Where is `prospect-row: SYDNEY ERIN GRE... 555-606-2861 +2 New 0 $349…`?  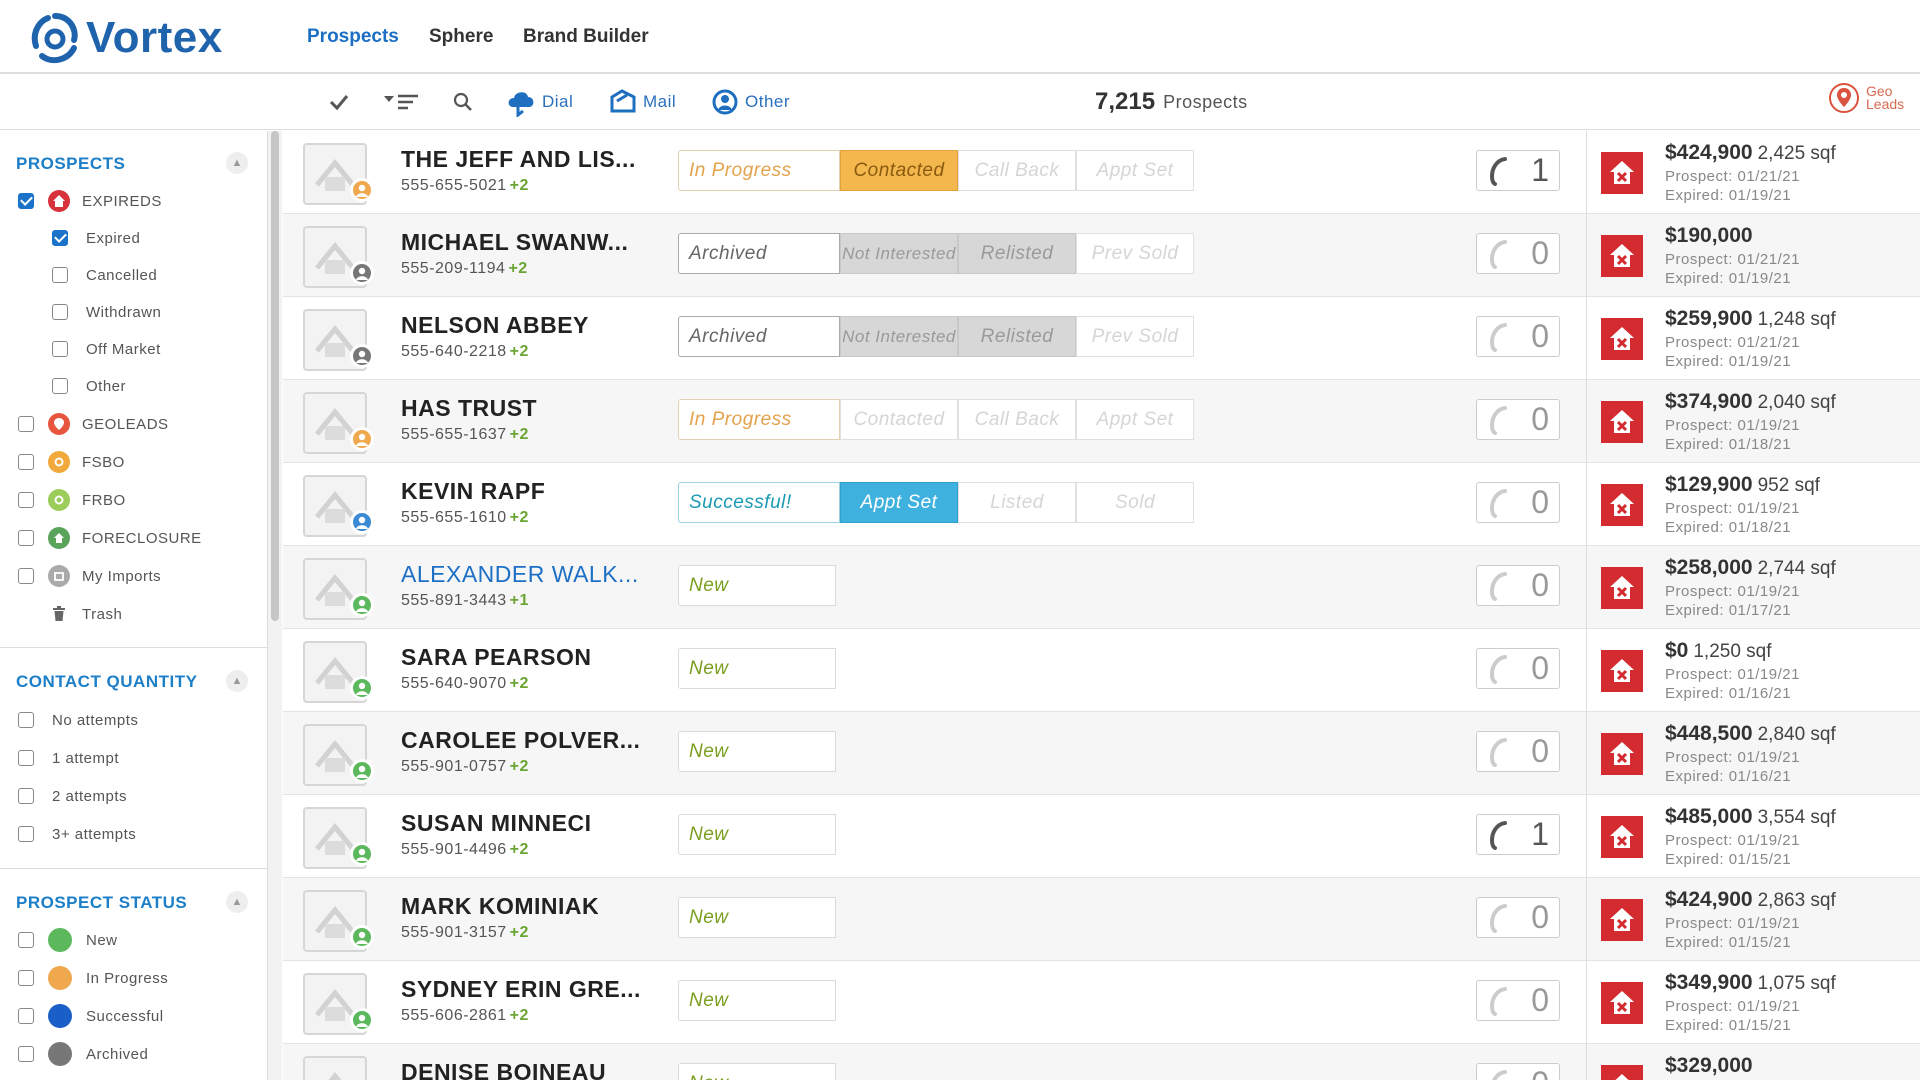
prospect-row: SYDNEY ERIN GRE... 555-606-2861 +2 New 0 $349… is located at coordinates (1101, 1002).